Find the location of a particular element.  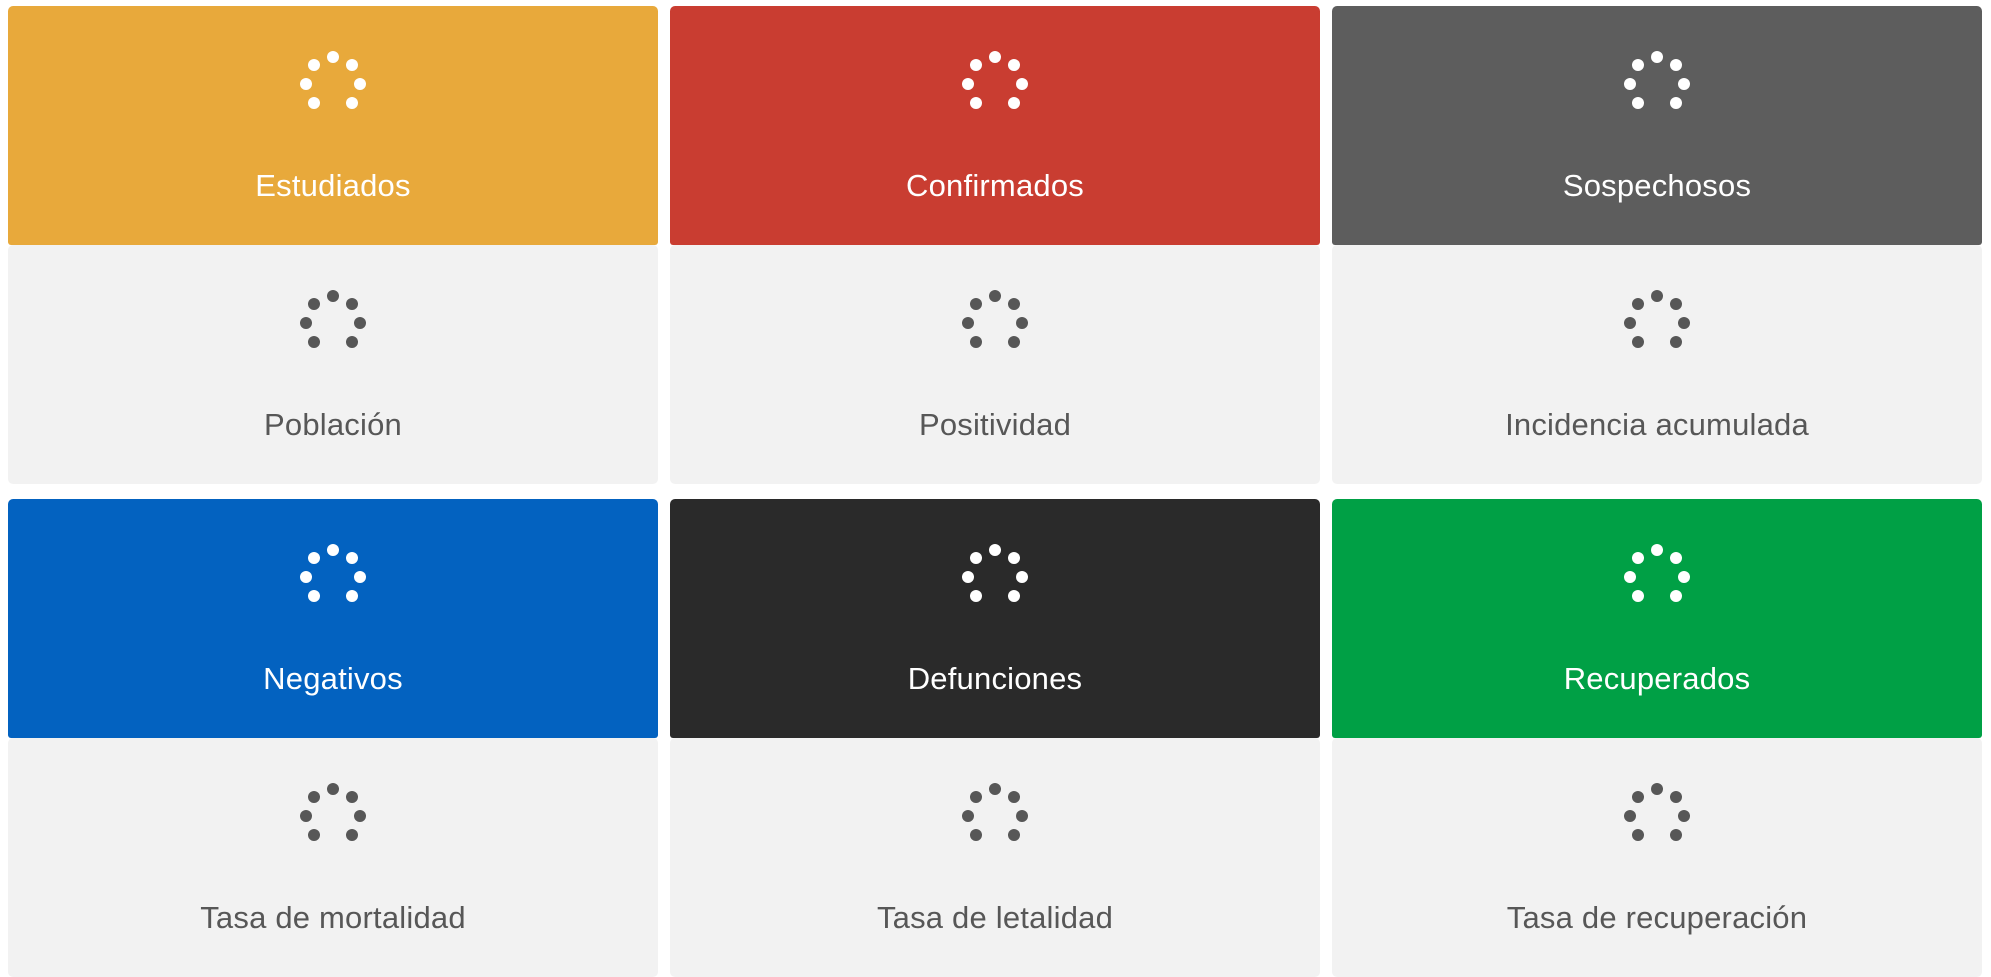

poblacion-card: Población is located at coordinates (333, 364).